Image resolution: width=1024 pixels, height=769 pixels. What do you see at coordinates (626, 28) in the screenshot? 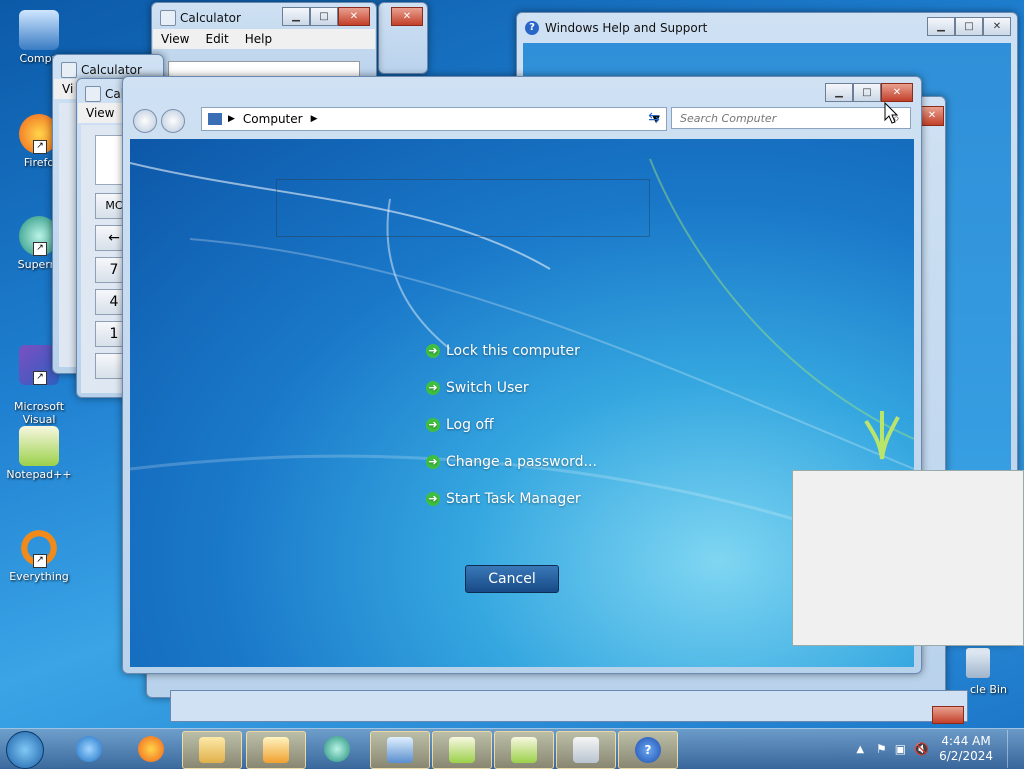
I see `window-title: Windows Help and Support` at bounding box center [626, 28].